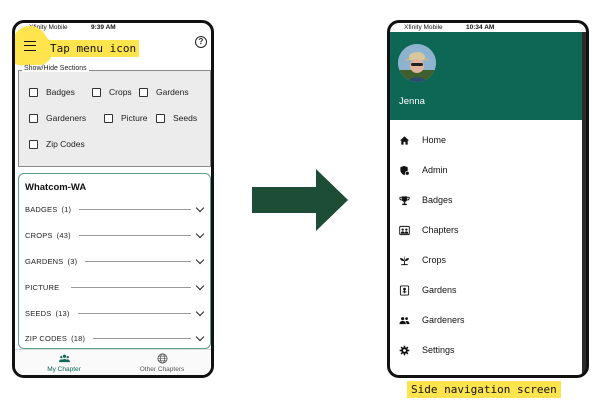 The height and width of the screenshot is (400, 600). What do you see at coordinates (486, 290) in the screenshot?
I see `drawer-item-gardens: Gardens` at bounding box center [486, 290].